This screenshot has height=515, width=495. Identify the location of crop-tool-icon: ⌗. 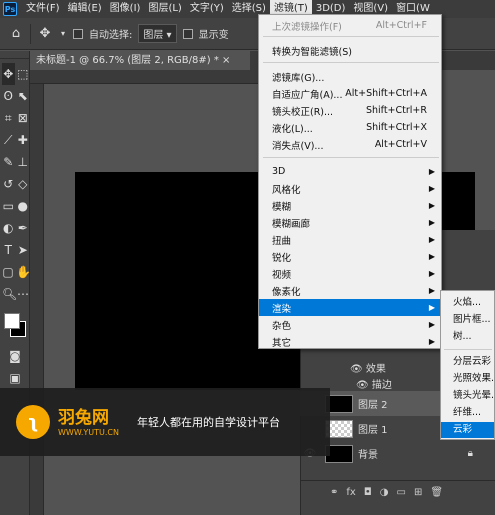
(8, 118).